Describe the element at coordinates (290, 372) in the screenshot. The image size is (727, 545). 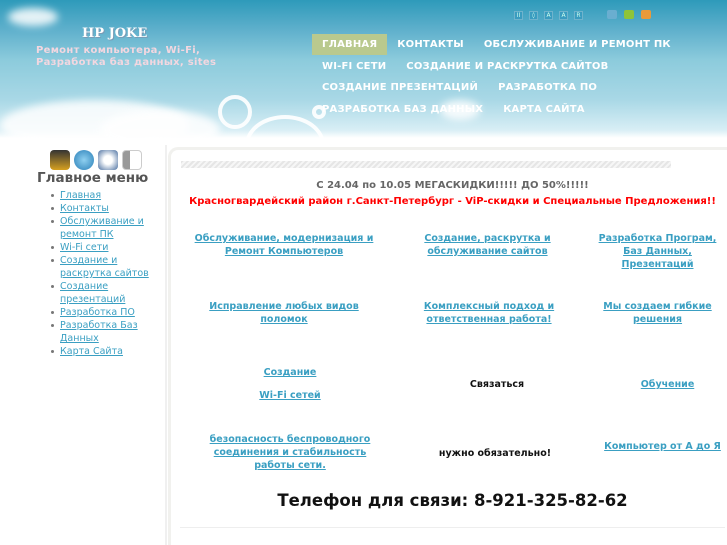
I see `link-wifi-creation: Создание` at that location.